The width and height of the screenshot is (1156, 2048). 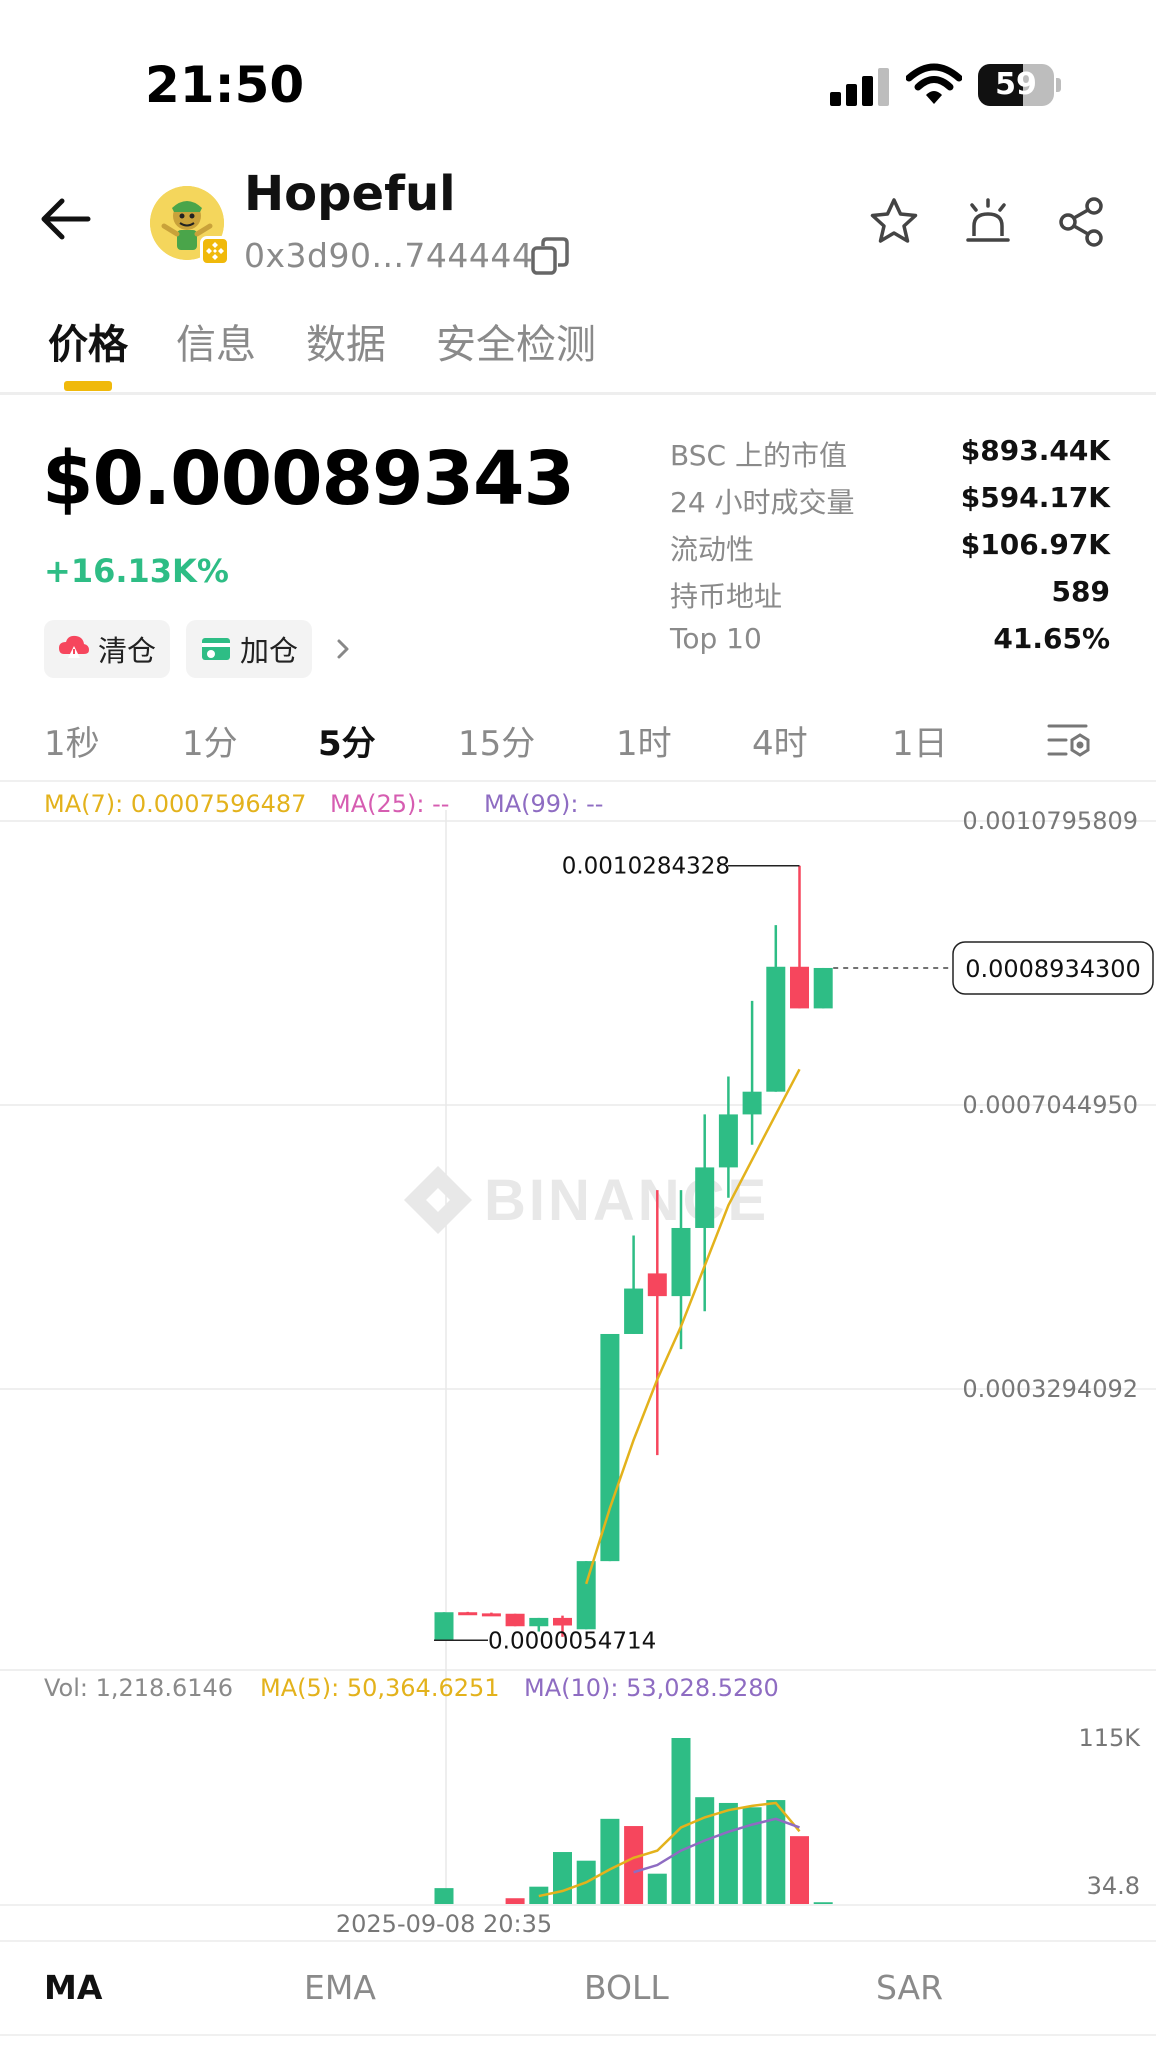 What do you see at coordinates (646, 867) in the screenshot?
I see `high-price-label: 0.0010284328` at bounding box center [646, 867].